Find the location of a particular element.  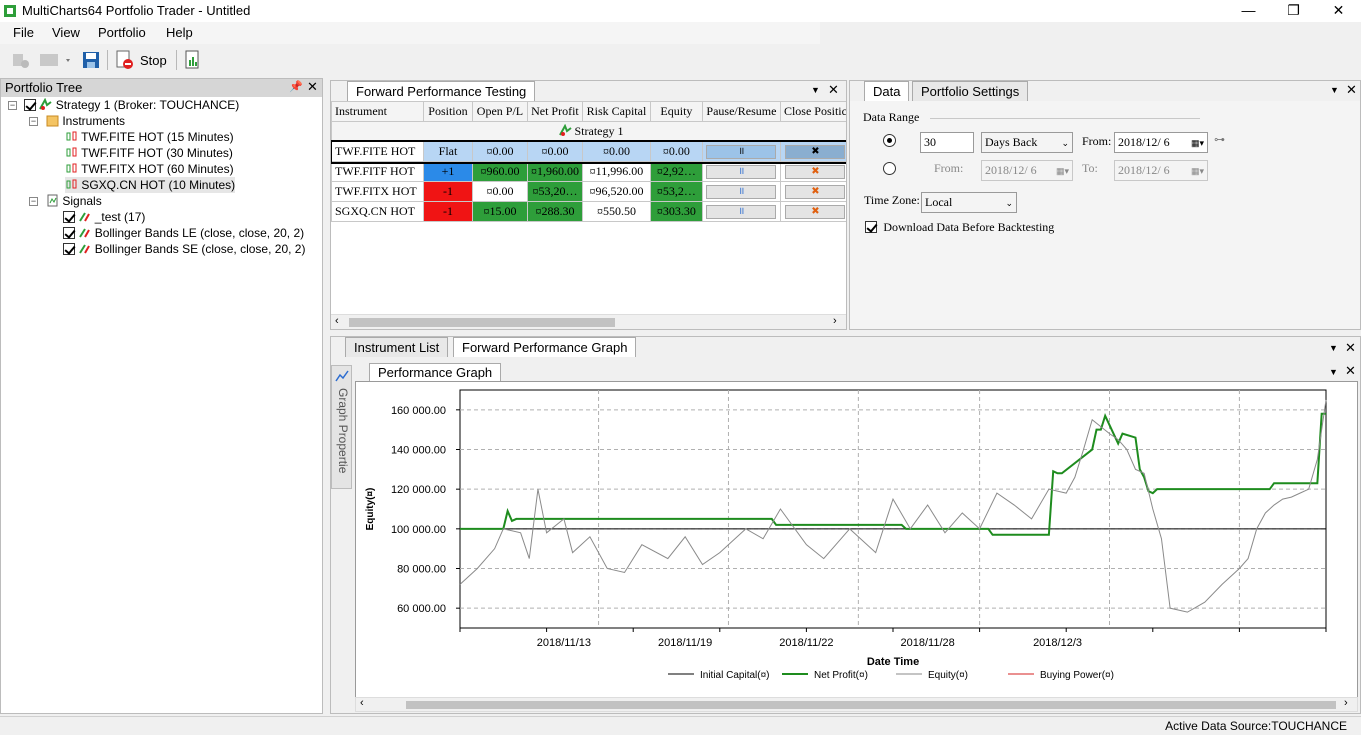

download-data-checkbox-row: Download Data Before Backtesting is located at coordinates (959, 227).